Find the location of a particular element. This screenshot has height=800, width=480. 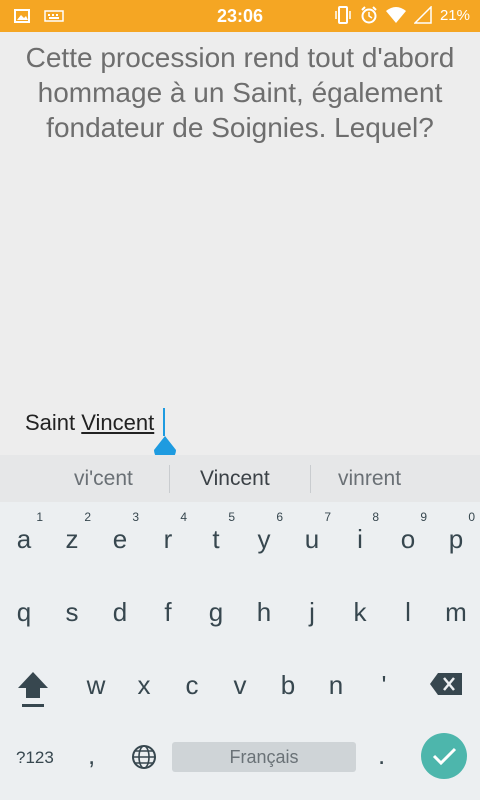

key-r: 4r is located at coordinates (168, 538).